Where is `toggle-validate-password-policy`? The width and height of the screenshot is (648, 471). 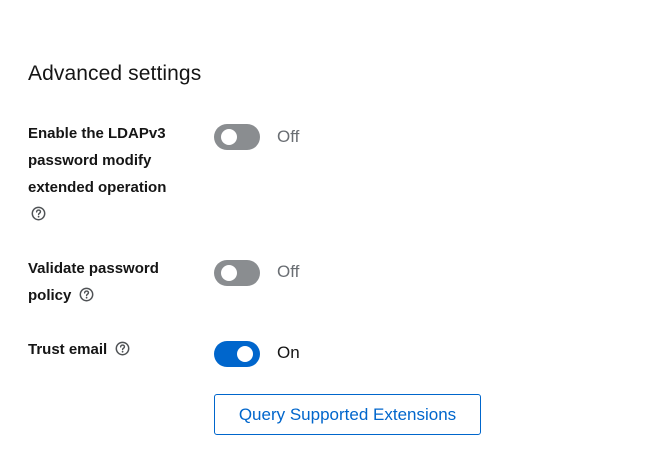 toggle-validate-password-policy is located at coordinates (237, 273).